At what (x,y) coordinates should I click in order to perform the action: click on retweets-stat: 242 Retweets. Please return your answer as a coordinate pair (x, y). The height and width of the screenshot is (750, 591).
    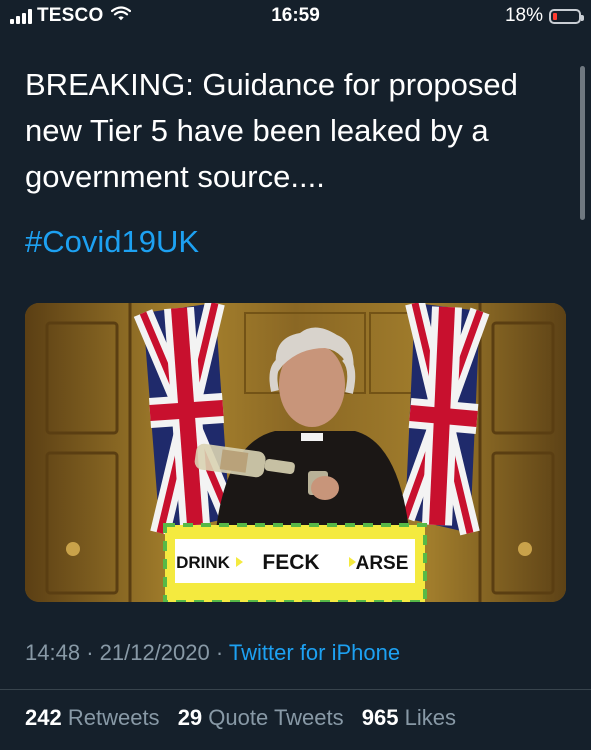
    Looking at the image, I should click on (92, 717).